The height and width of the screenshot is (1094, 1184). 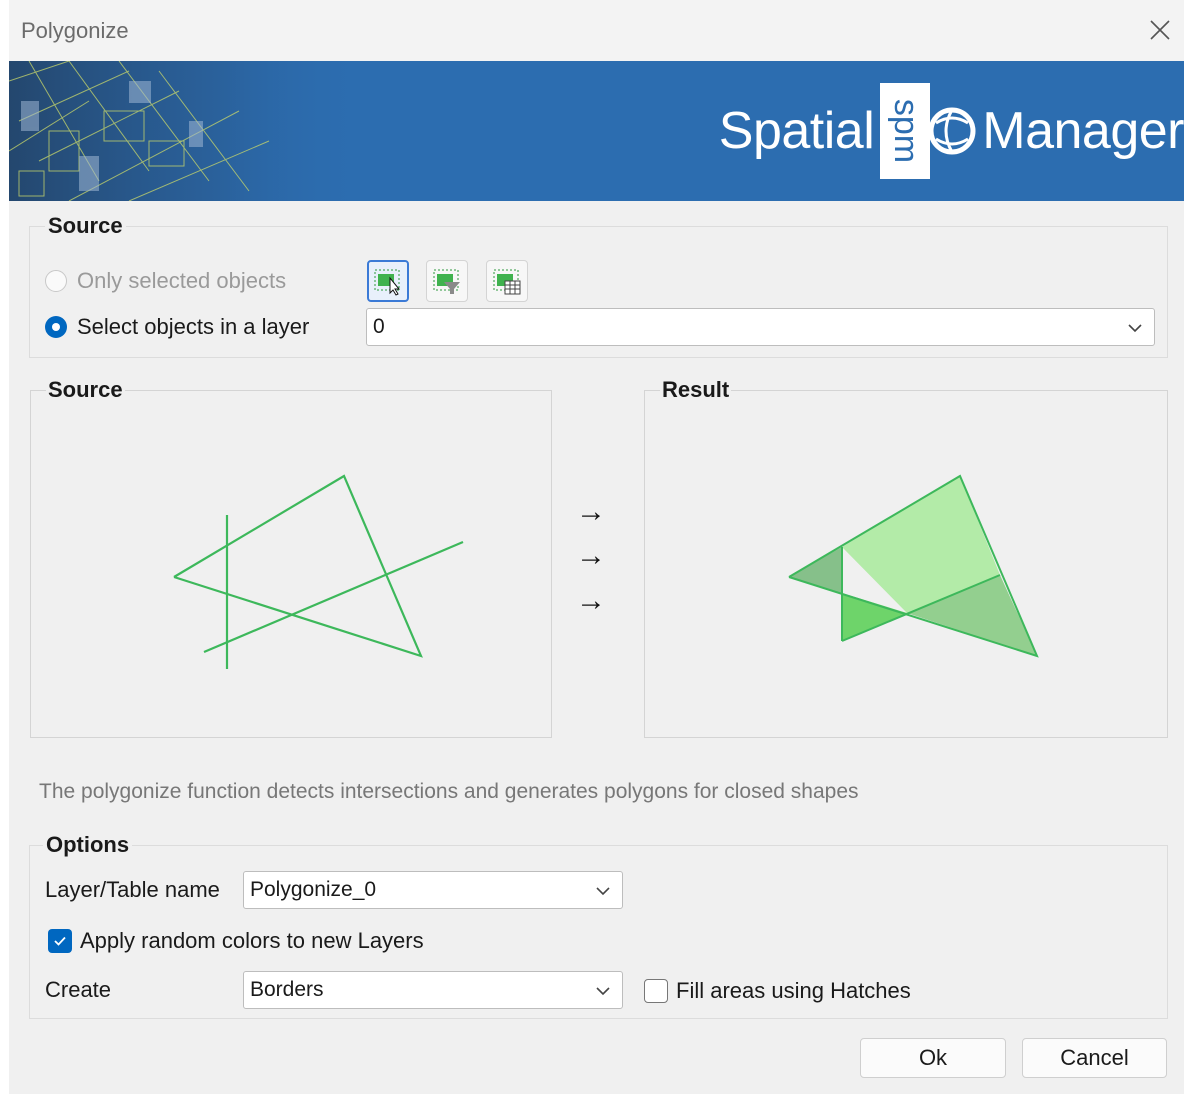 What do you see at coordinates (696, 390) in the screenshot?
I see `result-preview-label: Result` at bounding box center [696, 390].